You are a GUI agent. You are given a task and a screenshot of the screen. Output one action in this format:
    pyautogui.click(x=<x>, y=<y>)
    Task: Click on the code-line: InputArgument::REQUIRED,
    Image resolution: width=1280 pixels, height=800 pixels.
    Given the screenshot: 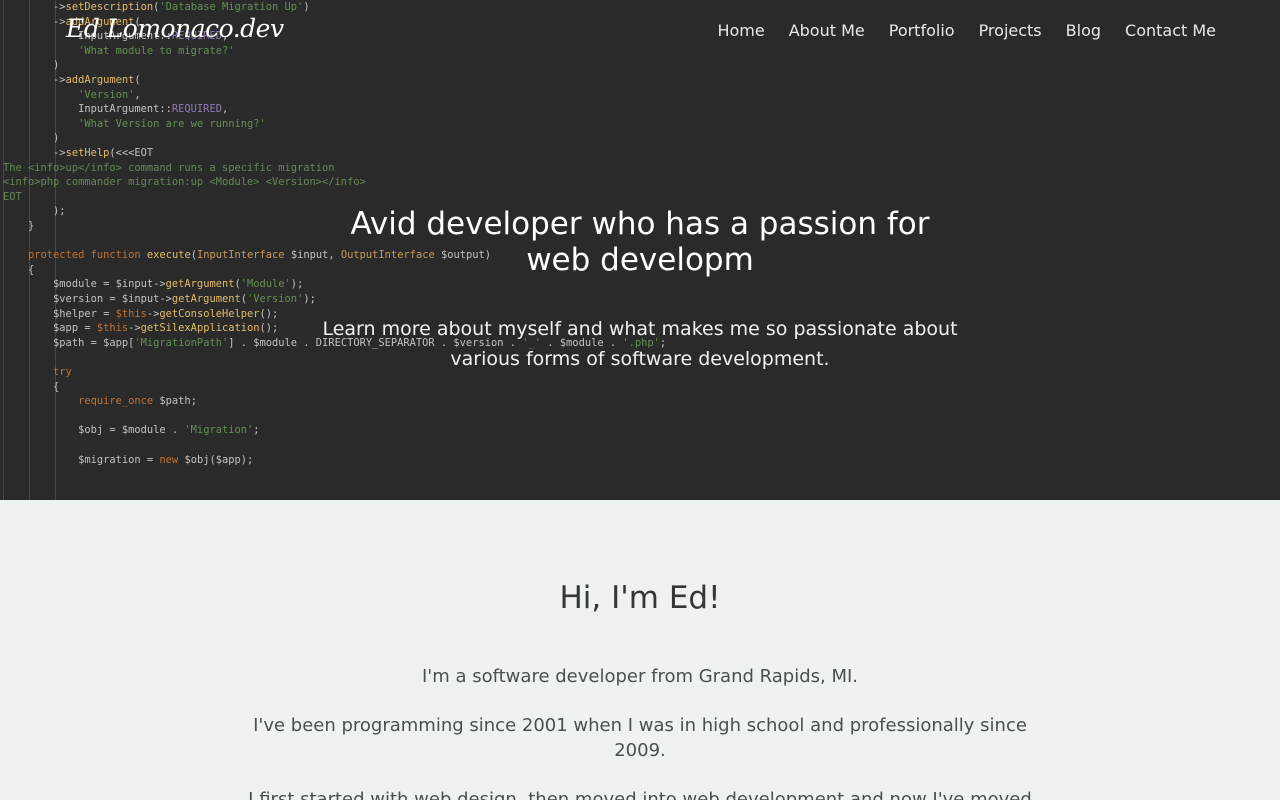 What is the action you would take?
    pyautogui.click(x=116, y=109)
    